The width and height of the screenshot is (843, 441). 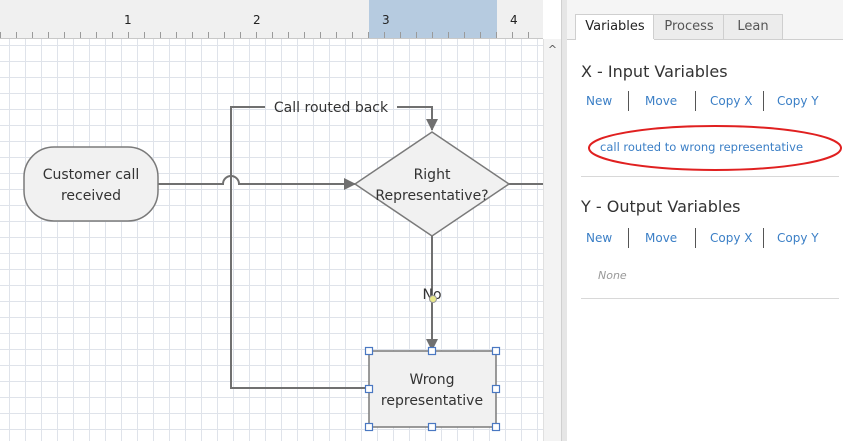 What do you see at coordinates (753, 26) in the screenshot?
I see `tab-lean: Lean` at bounding box center [753, 26].